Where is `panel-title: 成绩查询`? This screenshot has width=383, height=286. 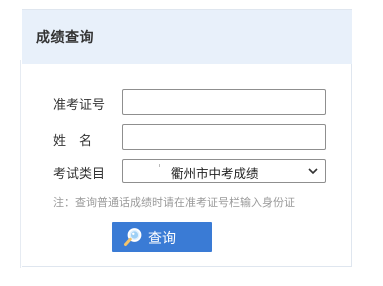 panel-title: 成绩查询 is located at coordinates (65, 38).